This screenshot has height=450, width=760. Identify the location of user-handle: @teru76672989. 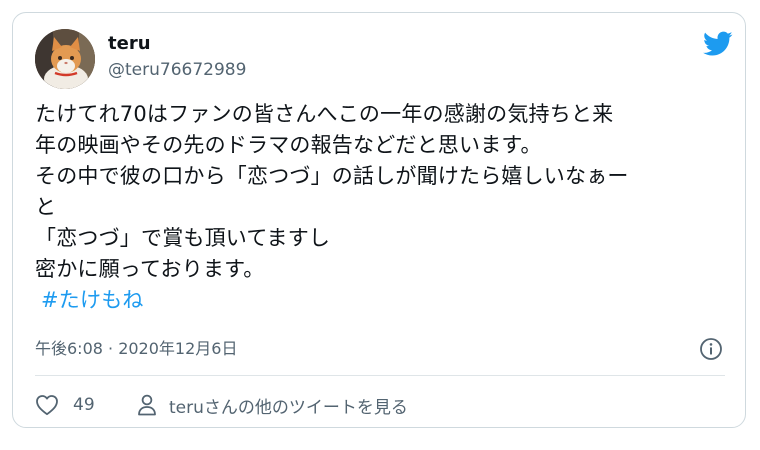
(177, 70).